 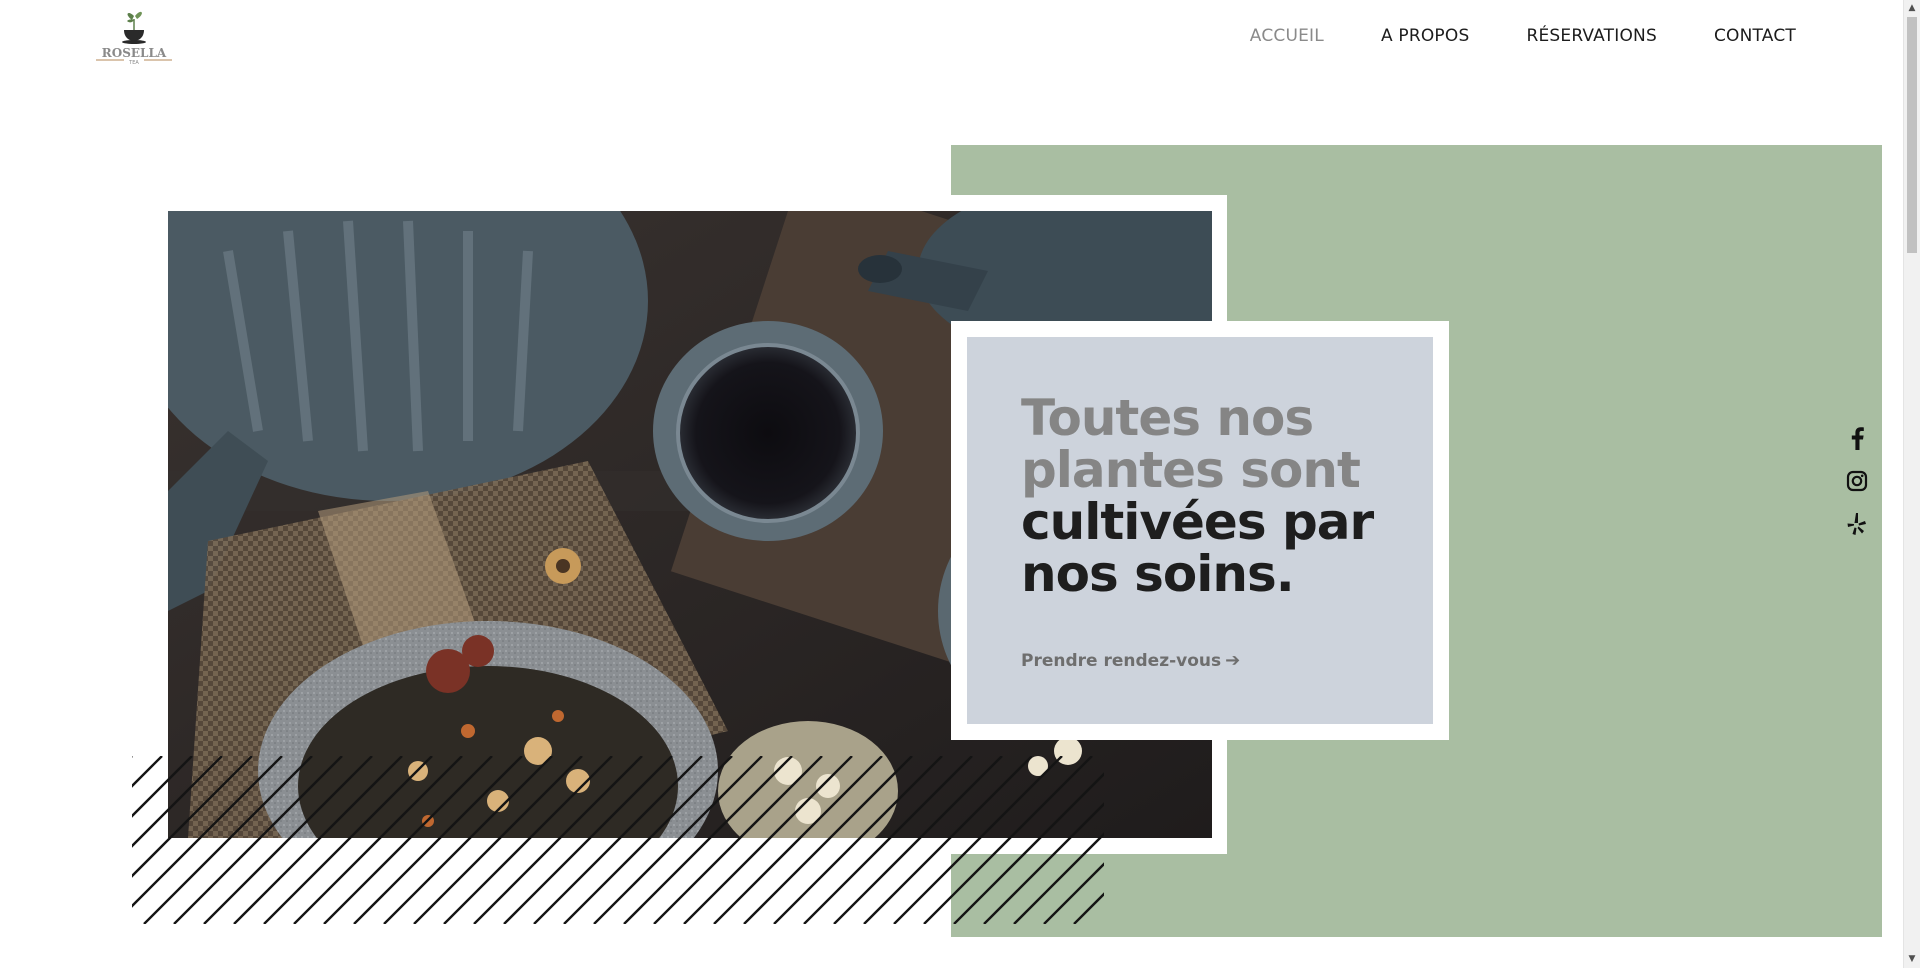 I want to click on nav-item-reservations: RÉSERVATIONS, so click(x=1591, y=36).